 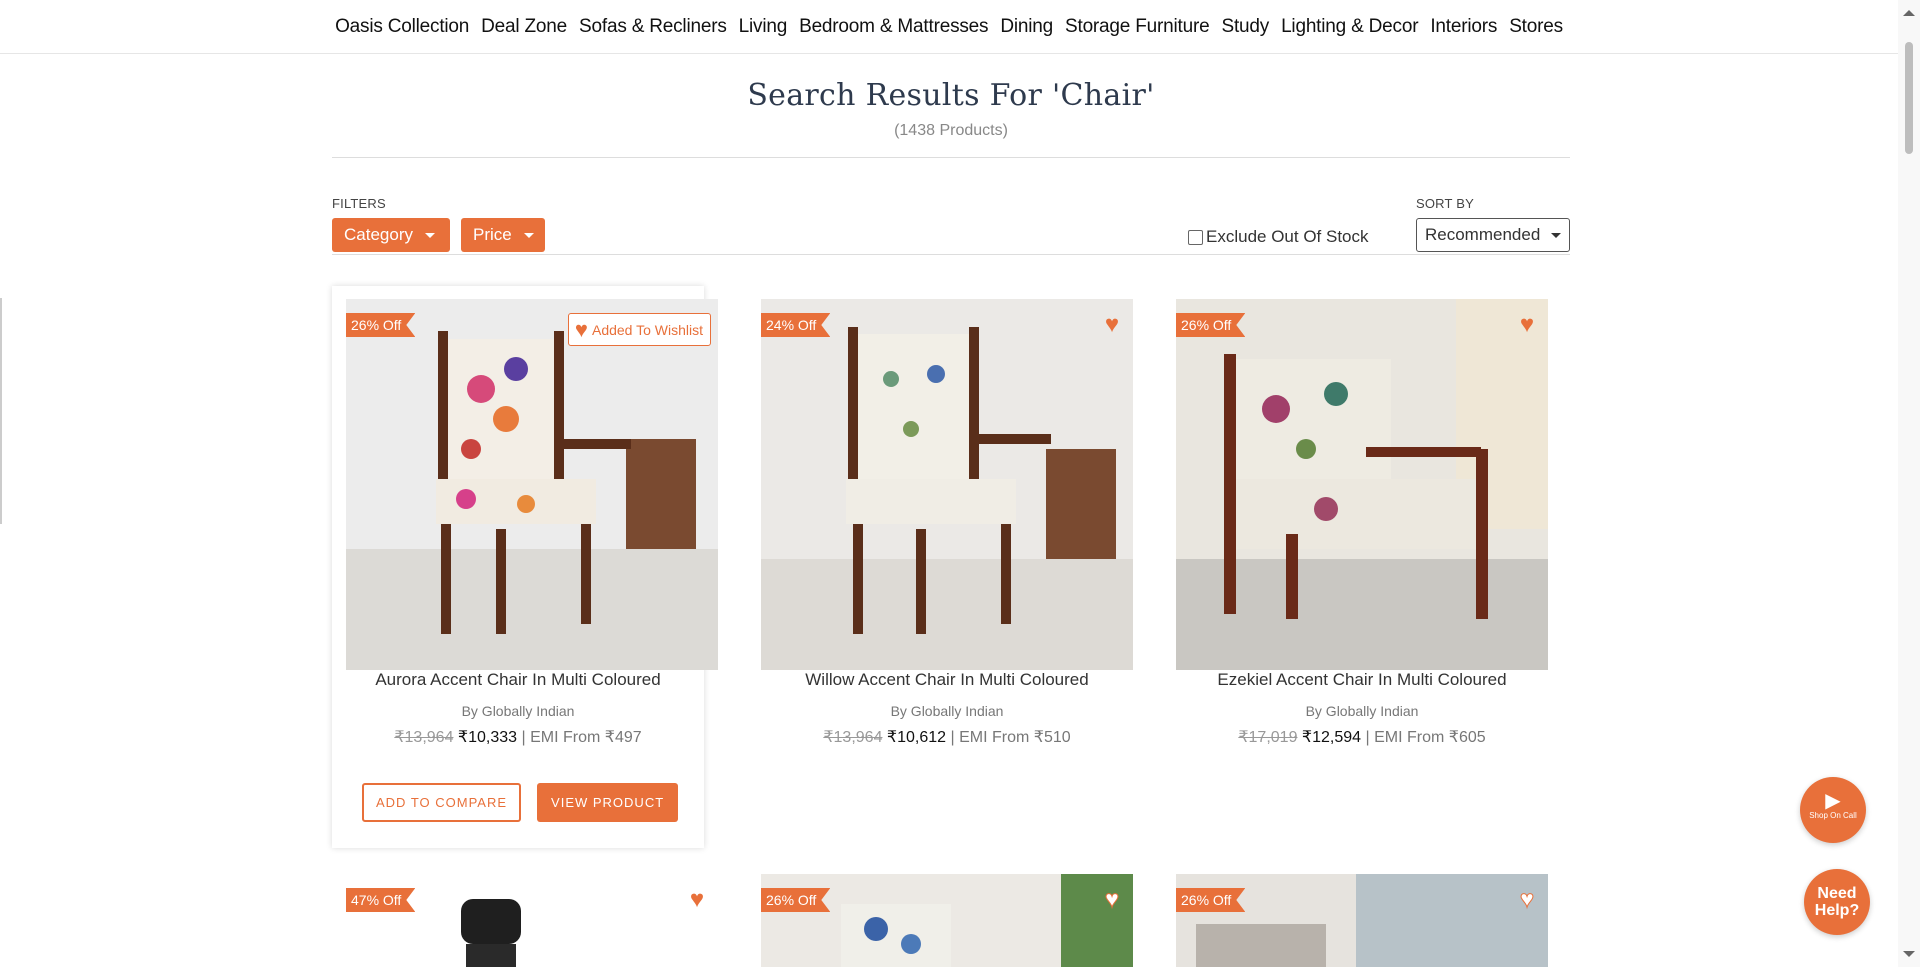 I want to click on product-price: ₹17,019 ₹12,594 | EMI From ₹605, so click(x=1362, y=737).